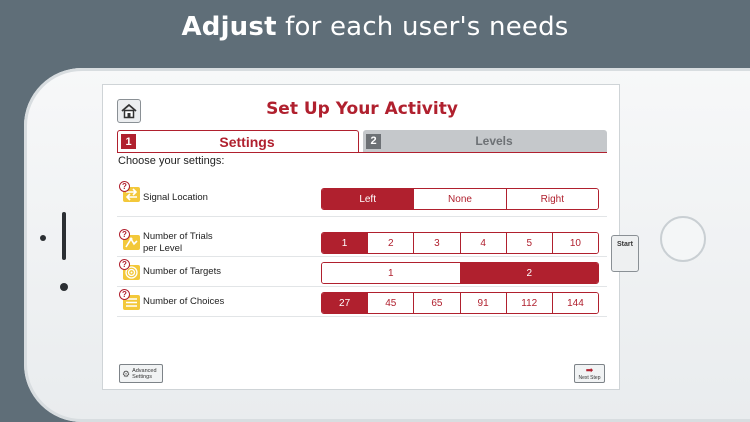 This screenshot has width=750, height=422. Describe the element at coordinates (625, 244) in the screenshot. I see `start-label: Start` at that location.